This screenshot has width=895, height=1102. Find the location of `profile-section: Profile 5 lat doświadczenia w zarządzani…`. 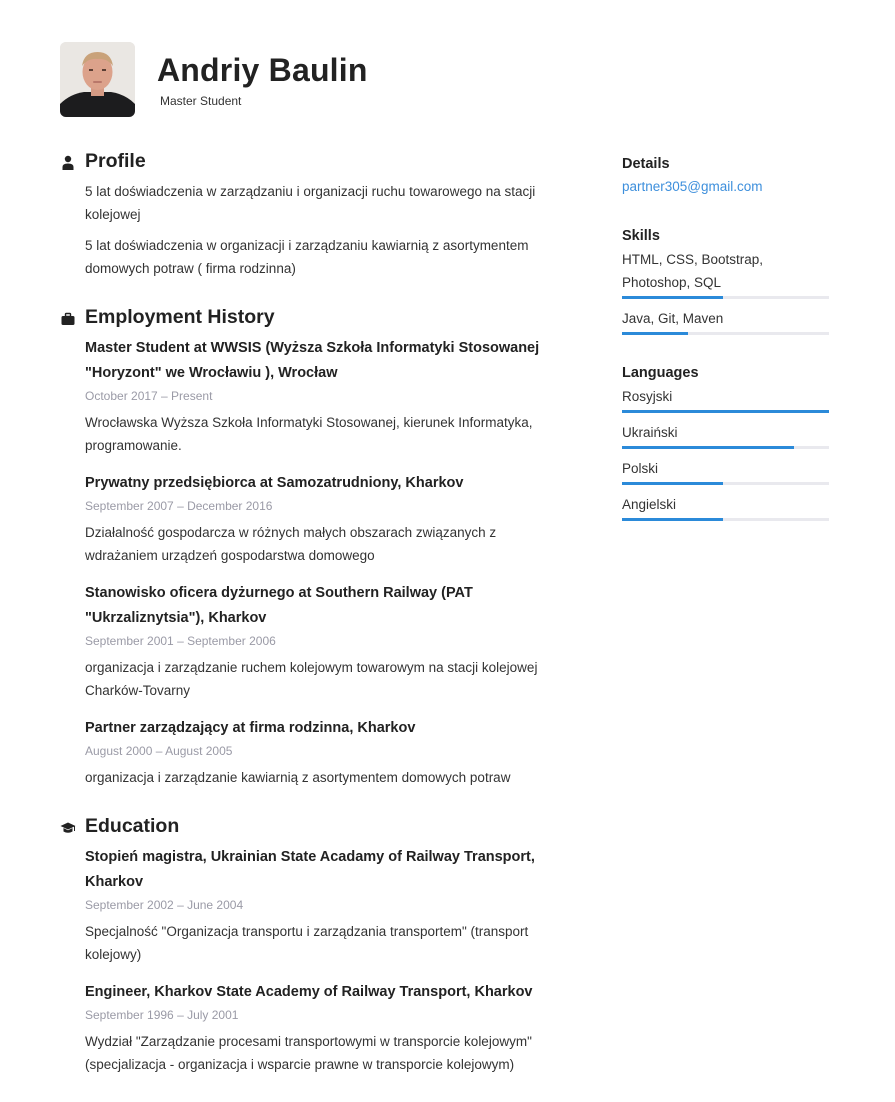

profile-section: Profile 5 lat doświadczenia w zarządzani… is located at coordinates (315, 215).